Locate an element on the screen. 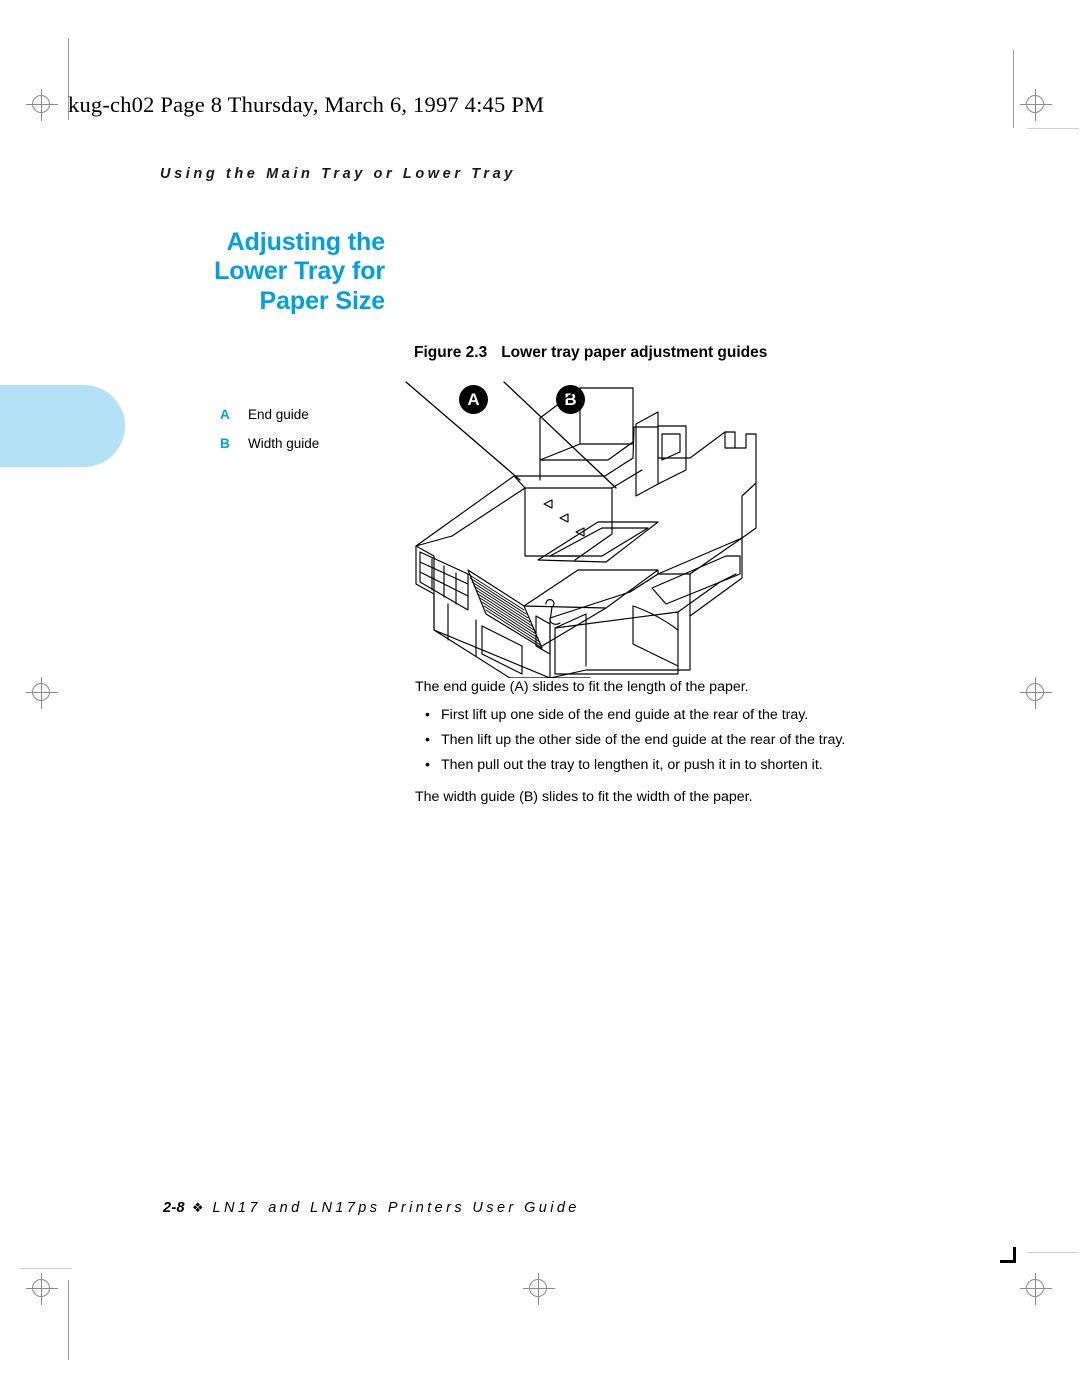  tray-front-face-left is located at coordinates (570, 640).